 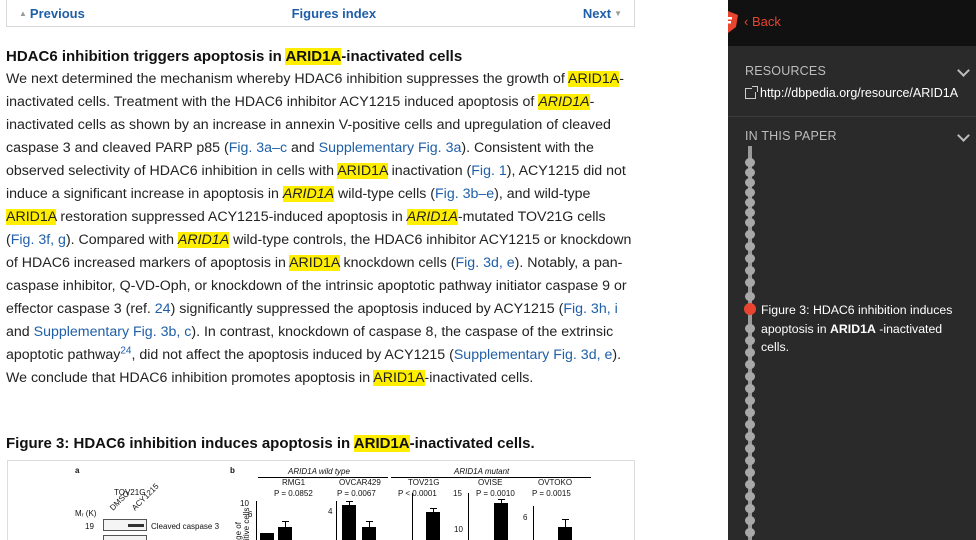 What do you see at coordinates (618, 13) in the screenshot?
I see `triangle-down-icon: ▼` at bounding box center [618, 13].